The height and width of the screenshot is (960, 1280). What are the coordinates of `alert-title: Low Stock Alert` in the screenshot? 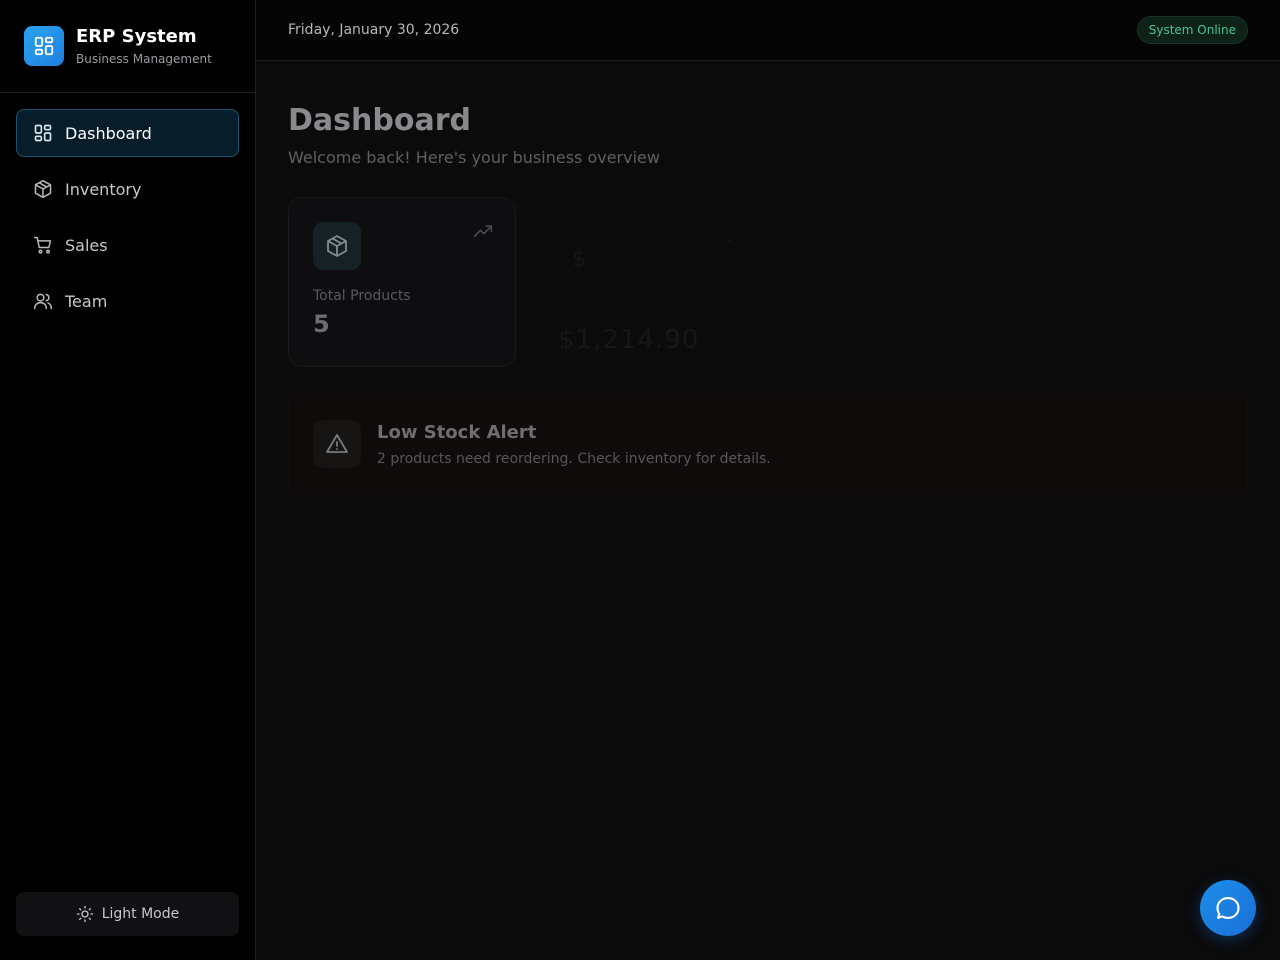 It's located at (457, 432).